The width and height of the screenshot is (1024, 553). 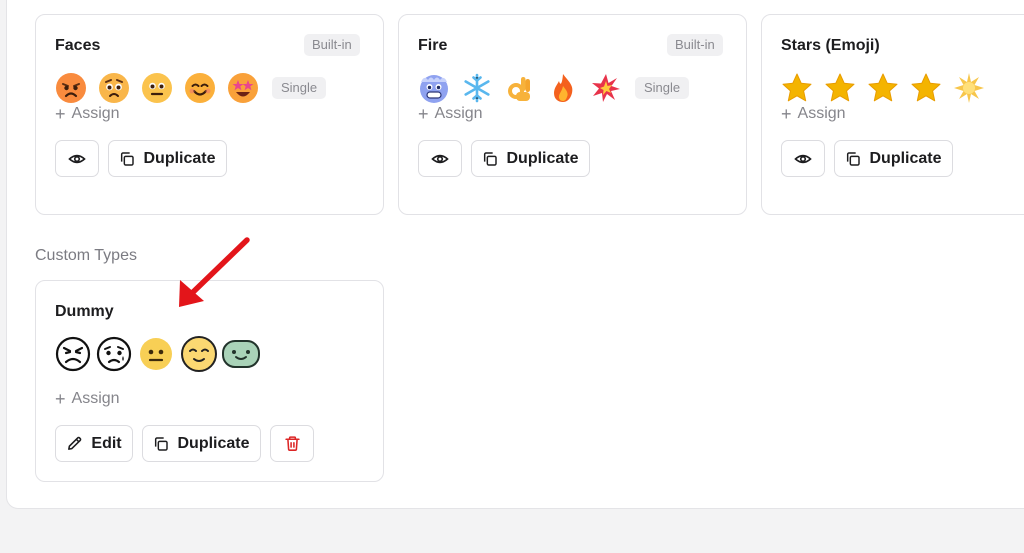 I want to click on glowing-star-icon, so click(x=974, y=88).